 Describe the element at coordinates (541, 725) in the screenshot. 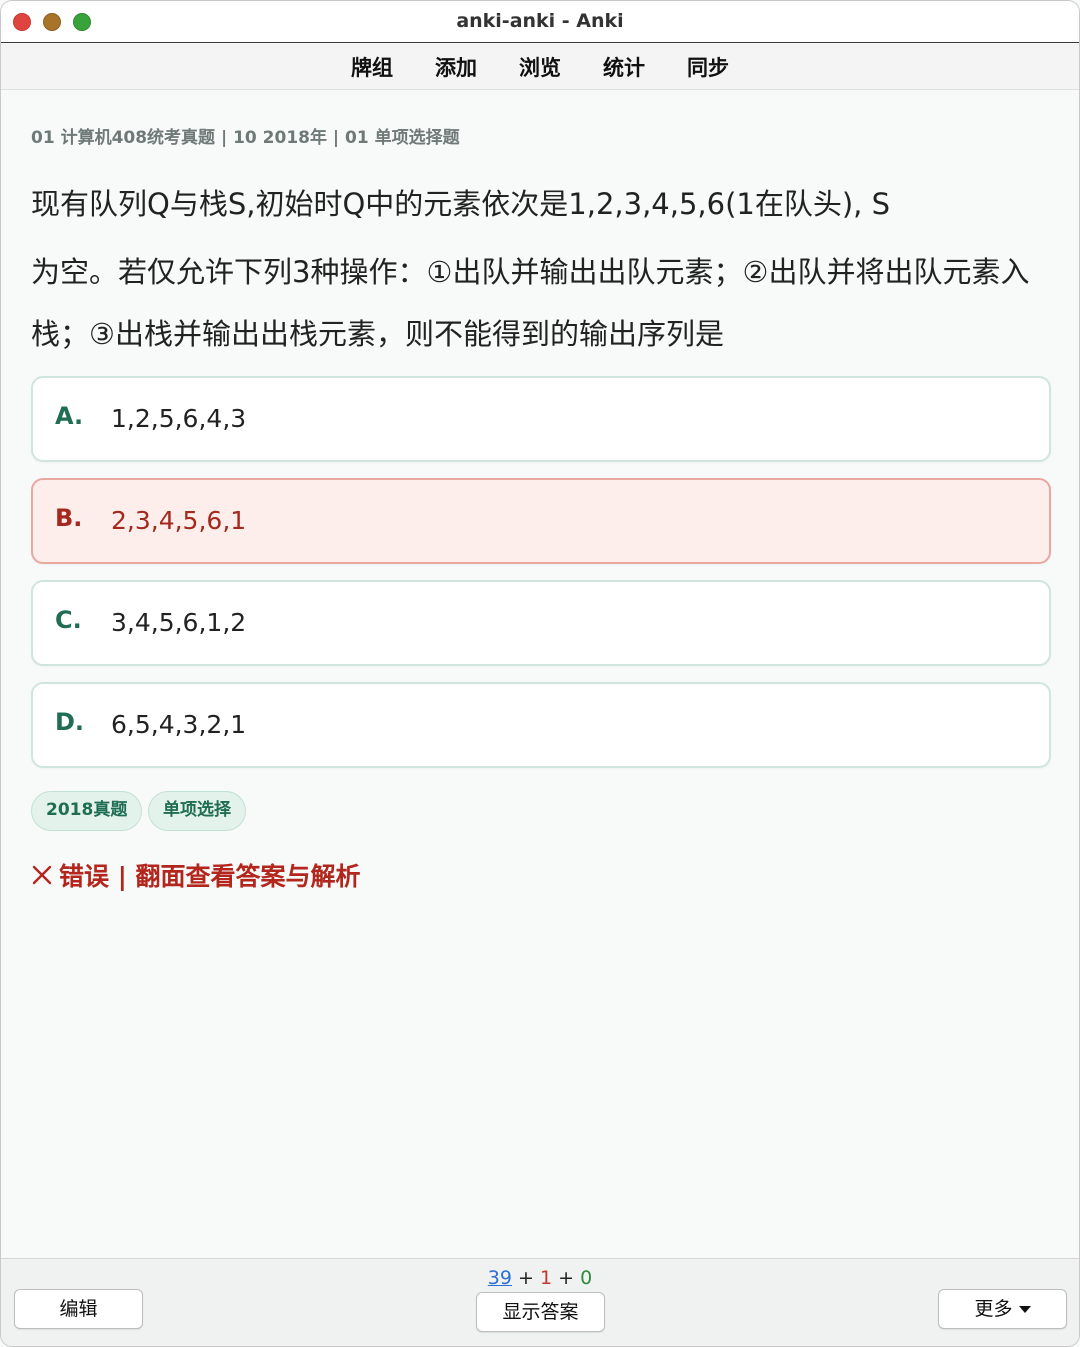

I see `option-d: D. 6,5,4,3,2,1` at that location.